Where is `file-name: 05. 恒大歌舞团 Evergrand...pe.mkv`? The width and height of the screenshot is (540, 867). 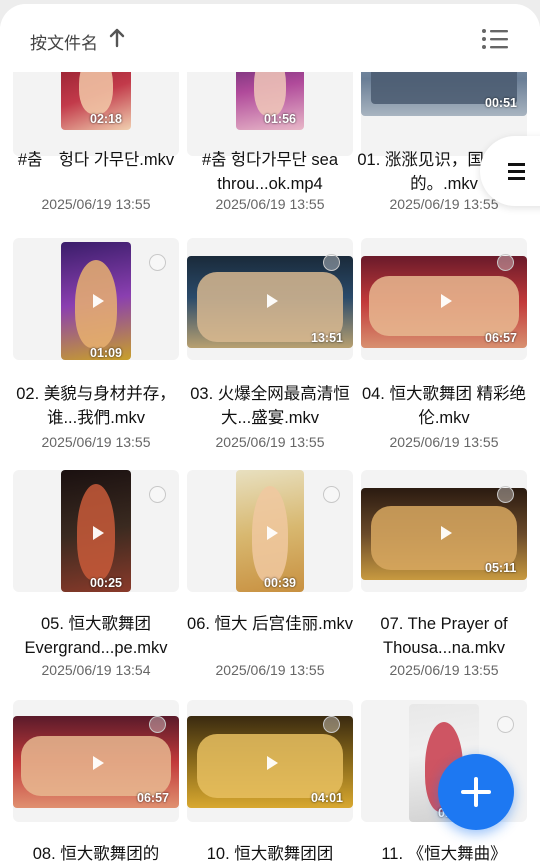 file-name: 05. 恒大歌舞团 Evergrand...pe.mkv is located at coordinates (96, 636).